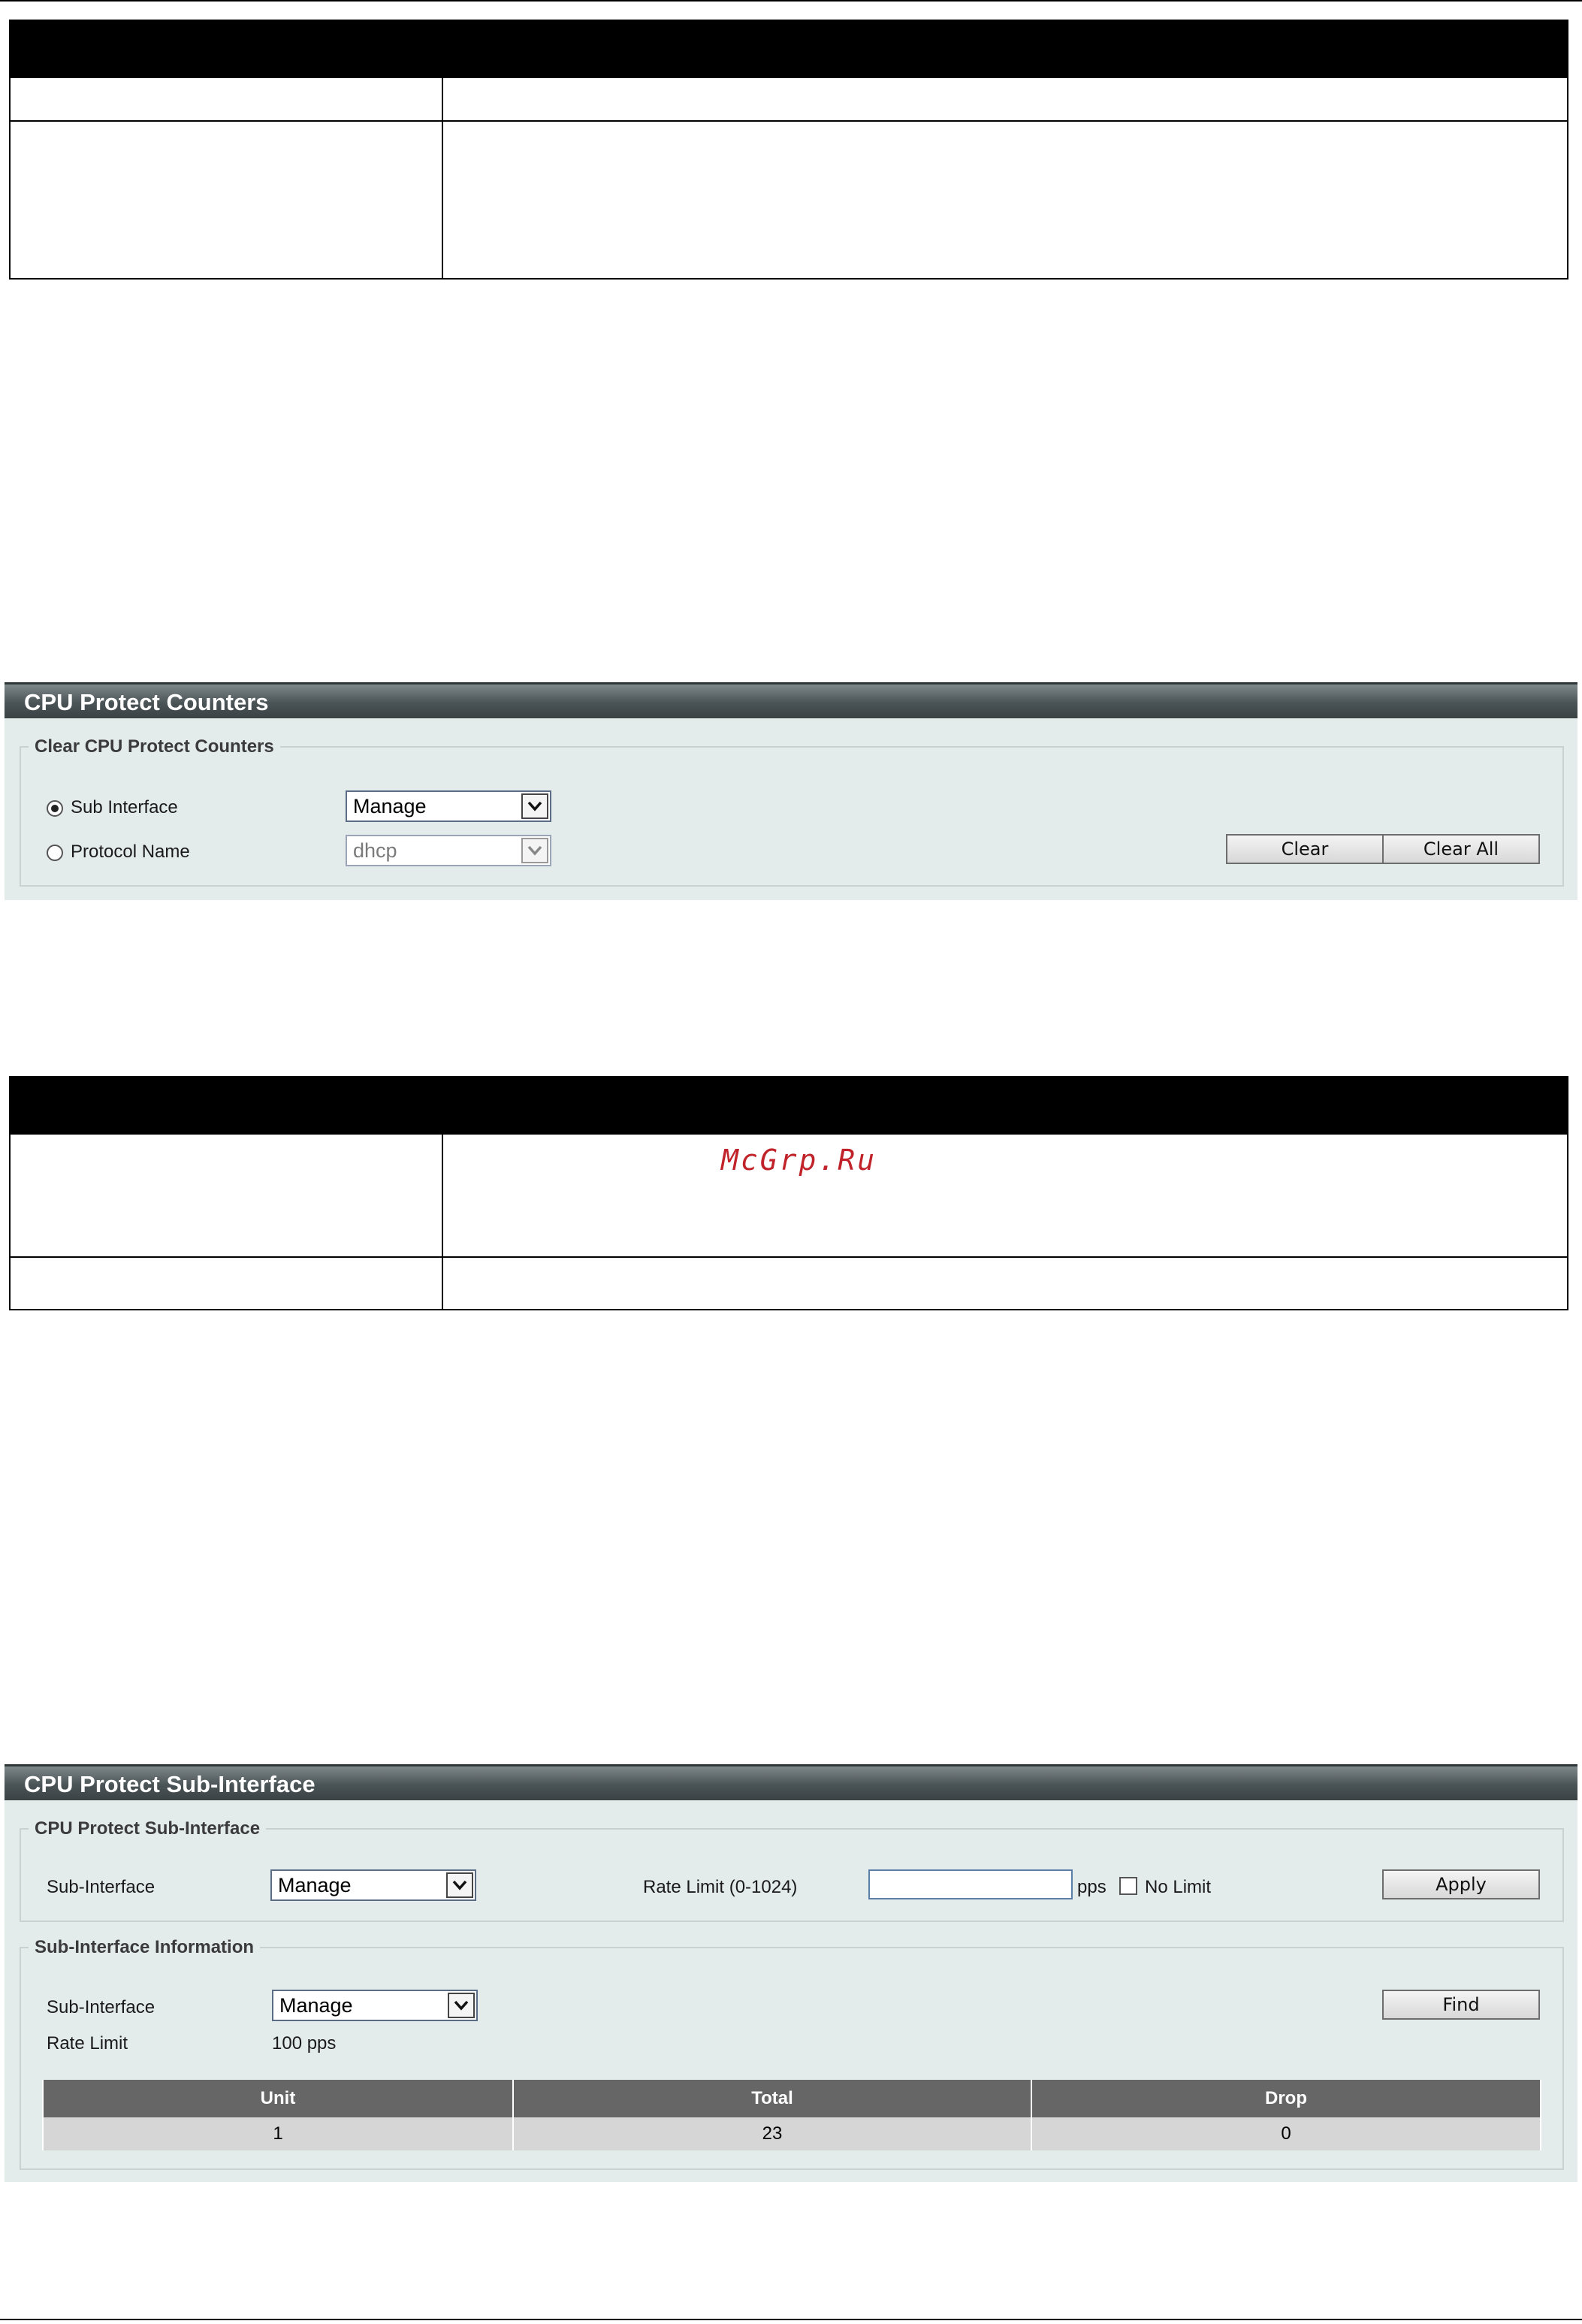  I want to click on pps-label: pps, so click(1092, 1887).